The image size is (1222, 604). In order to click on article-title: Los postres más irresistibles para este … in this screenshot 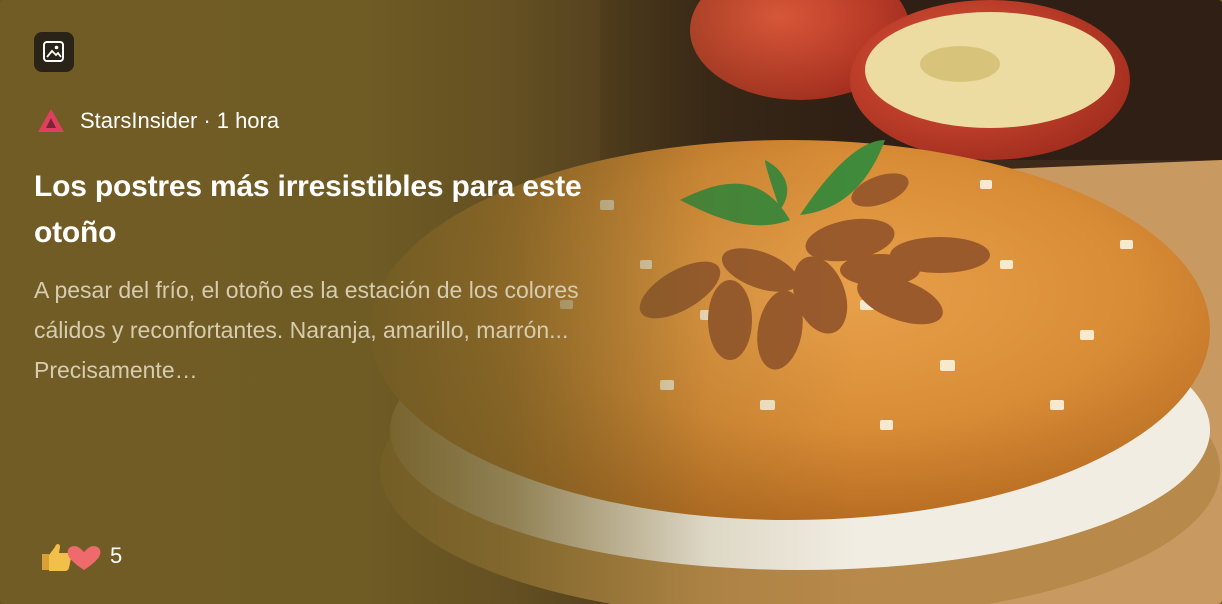, I will do `click(314, 210)`.